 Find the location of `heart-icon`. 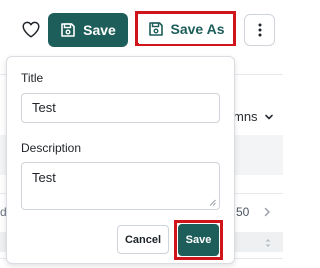

heart-icon is located at coordinates (31, 29).